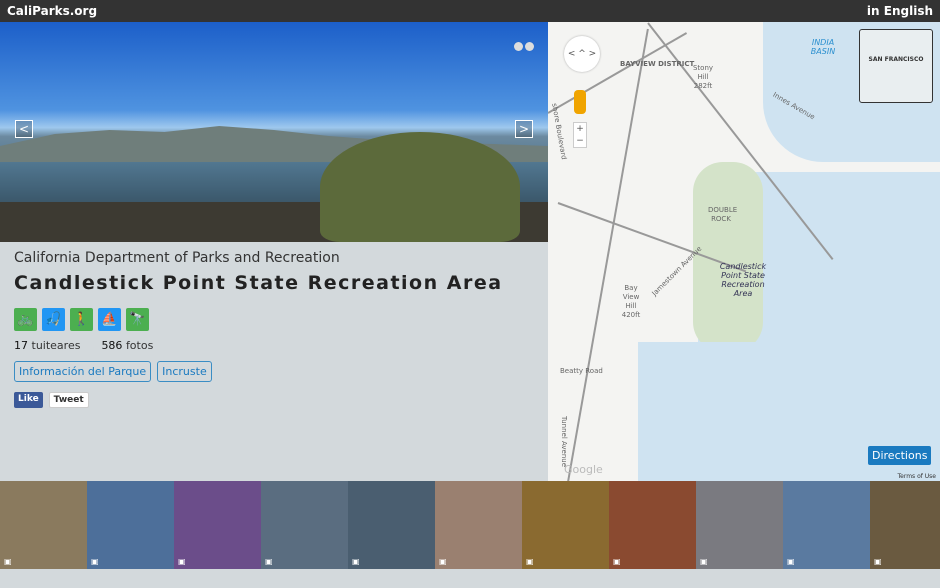 The width and height of the screenshot is (940, 588). What do you see at coordinates (258, 283) in the screenshot?
I see `park-title: Candlestick Point State Recreation Area` at bounding box center [258, 283].